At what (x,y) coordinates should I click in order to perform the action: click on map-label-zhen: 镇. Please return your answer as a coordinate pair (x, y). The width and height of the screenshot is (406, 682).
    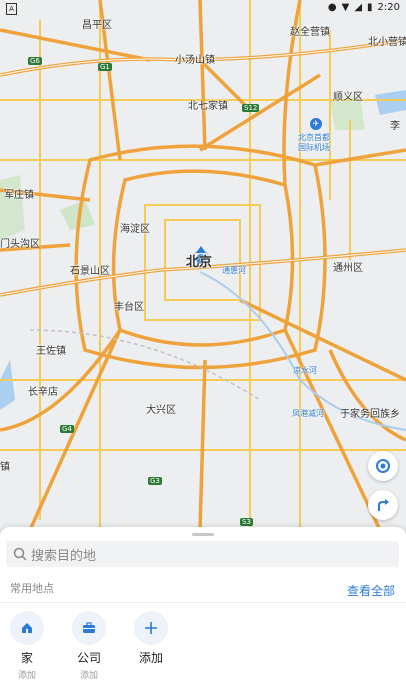
    Looking at the image, I should click on (5, 467).